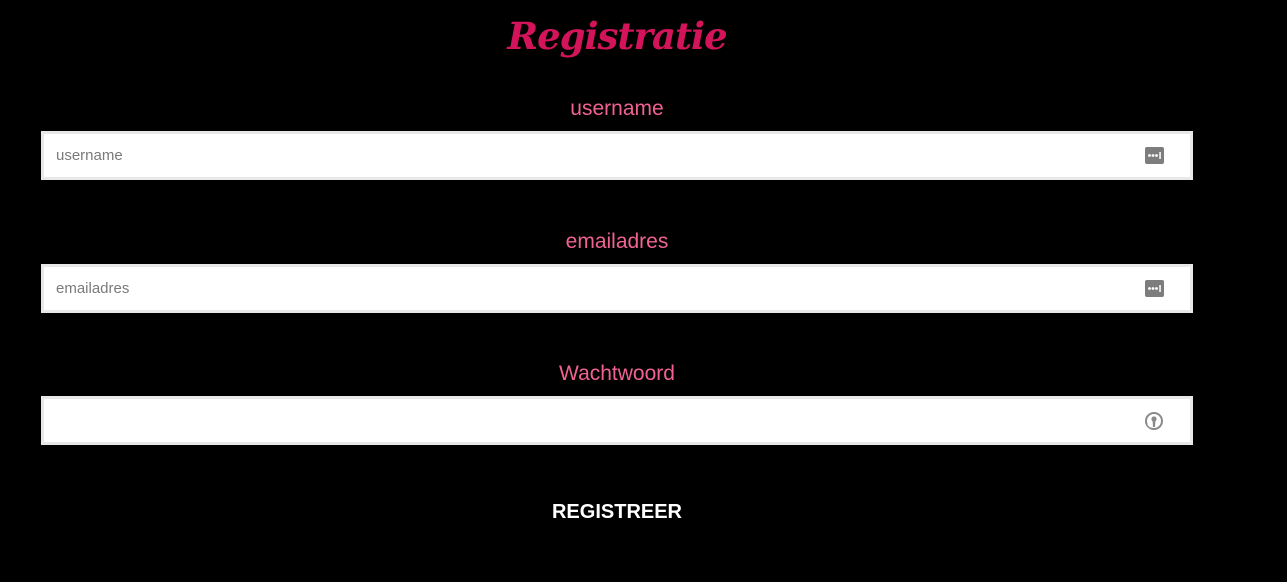  What do you see at coordinates (1154, 421) in the screenshot?
I see `key-generator-icon` at bounding box center [1154, 421].